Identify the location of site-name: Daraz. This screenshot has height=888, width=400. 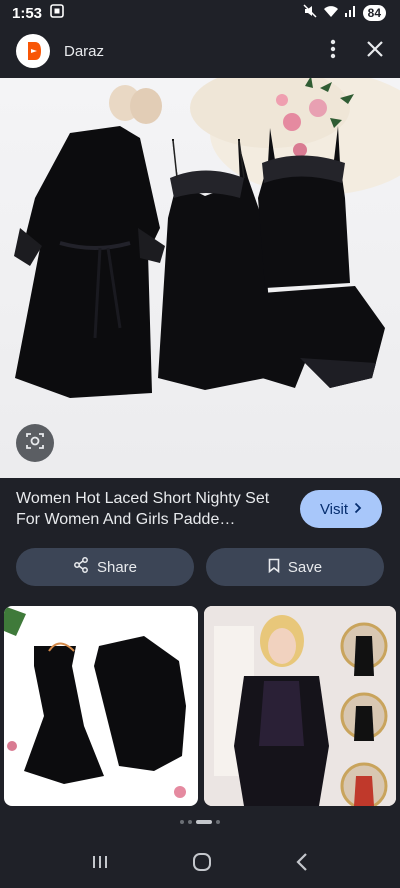
(84, 51).